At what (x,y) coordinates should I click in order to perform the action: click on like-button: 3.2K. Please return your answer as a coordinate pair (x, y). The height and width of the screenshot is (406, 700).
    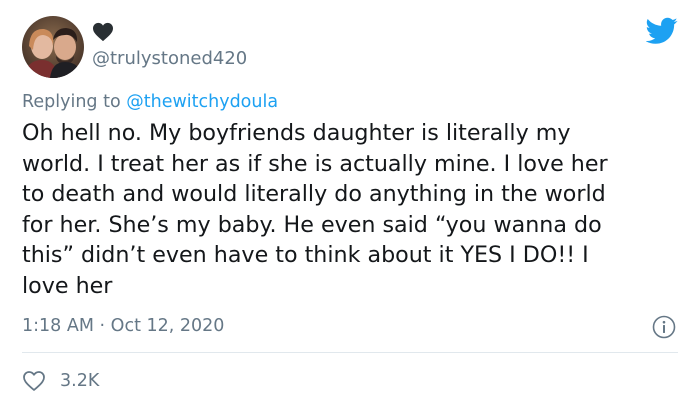
    Looking at the image, I should click on (60, 381).